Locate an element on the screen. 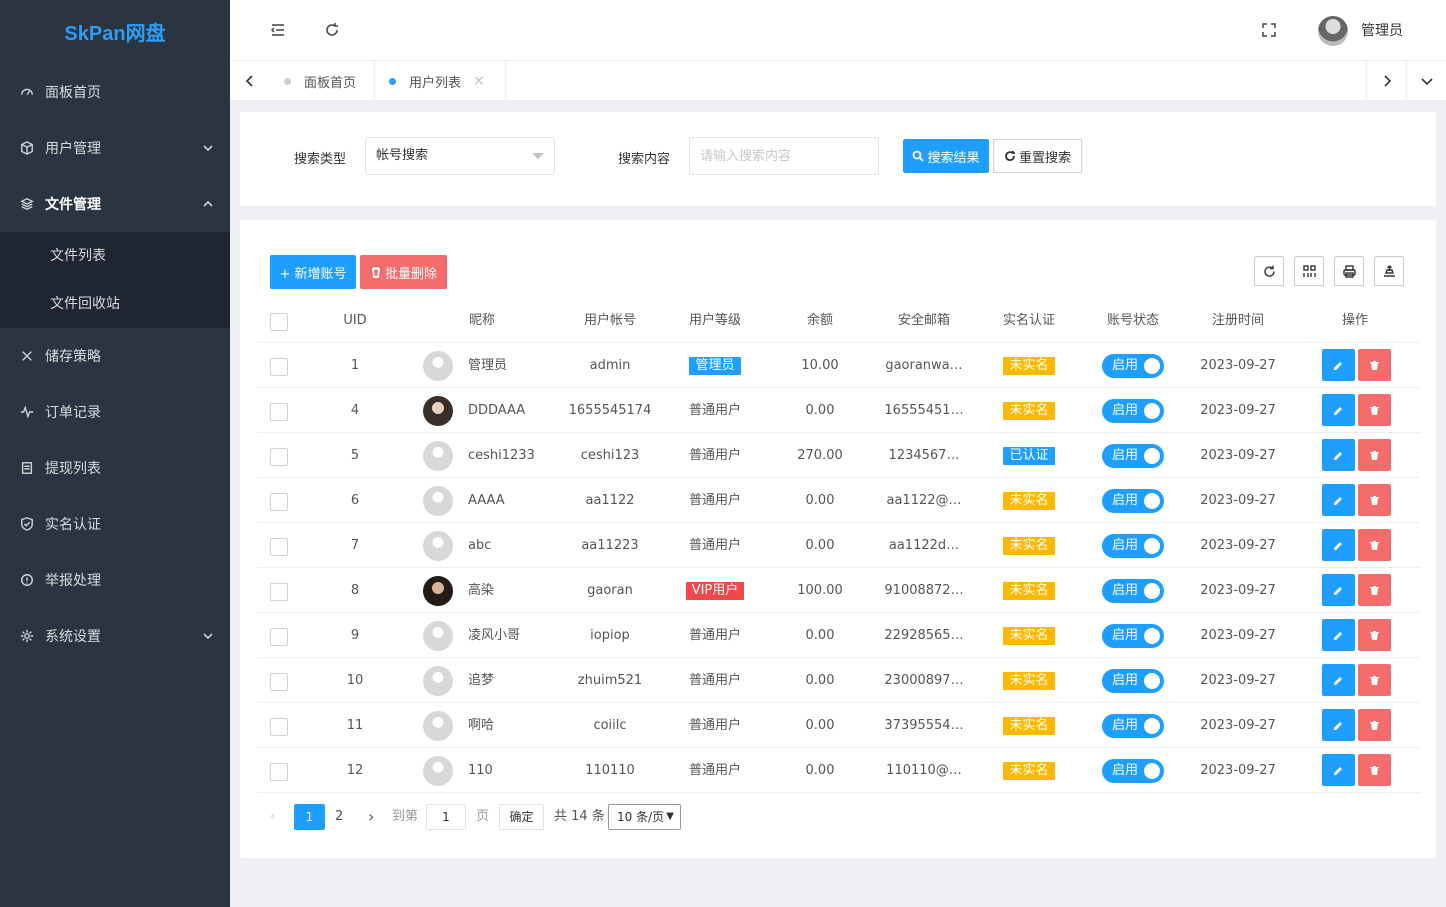 The image size is (1446, 907). column-header: 实名认证 is located at coordinates (1029, 320).